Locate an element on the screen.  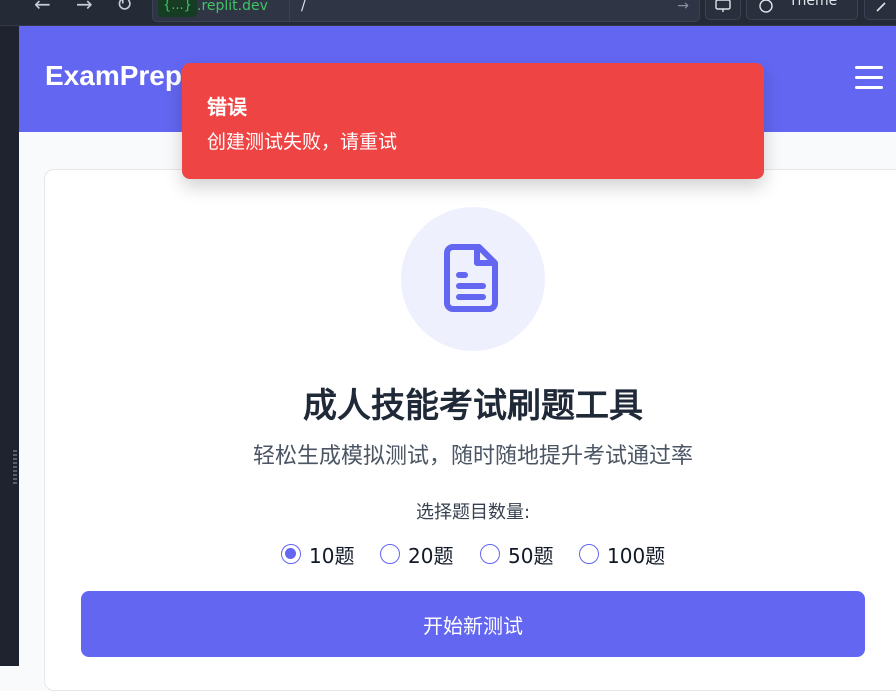
toast-title: 错误 is located at coordinates (227, 107).